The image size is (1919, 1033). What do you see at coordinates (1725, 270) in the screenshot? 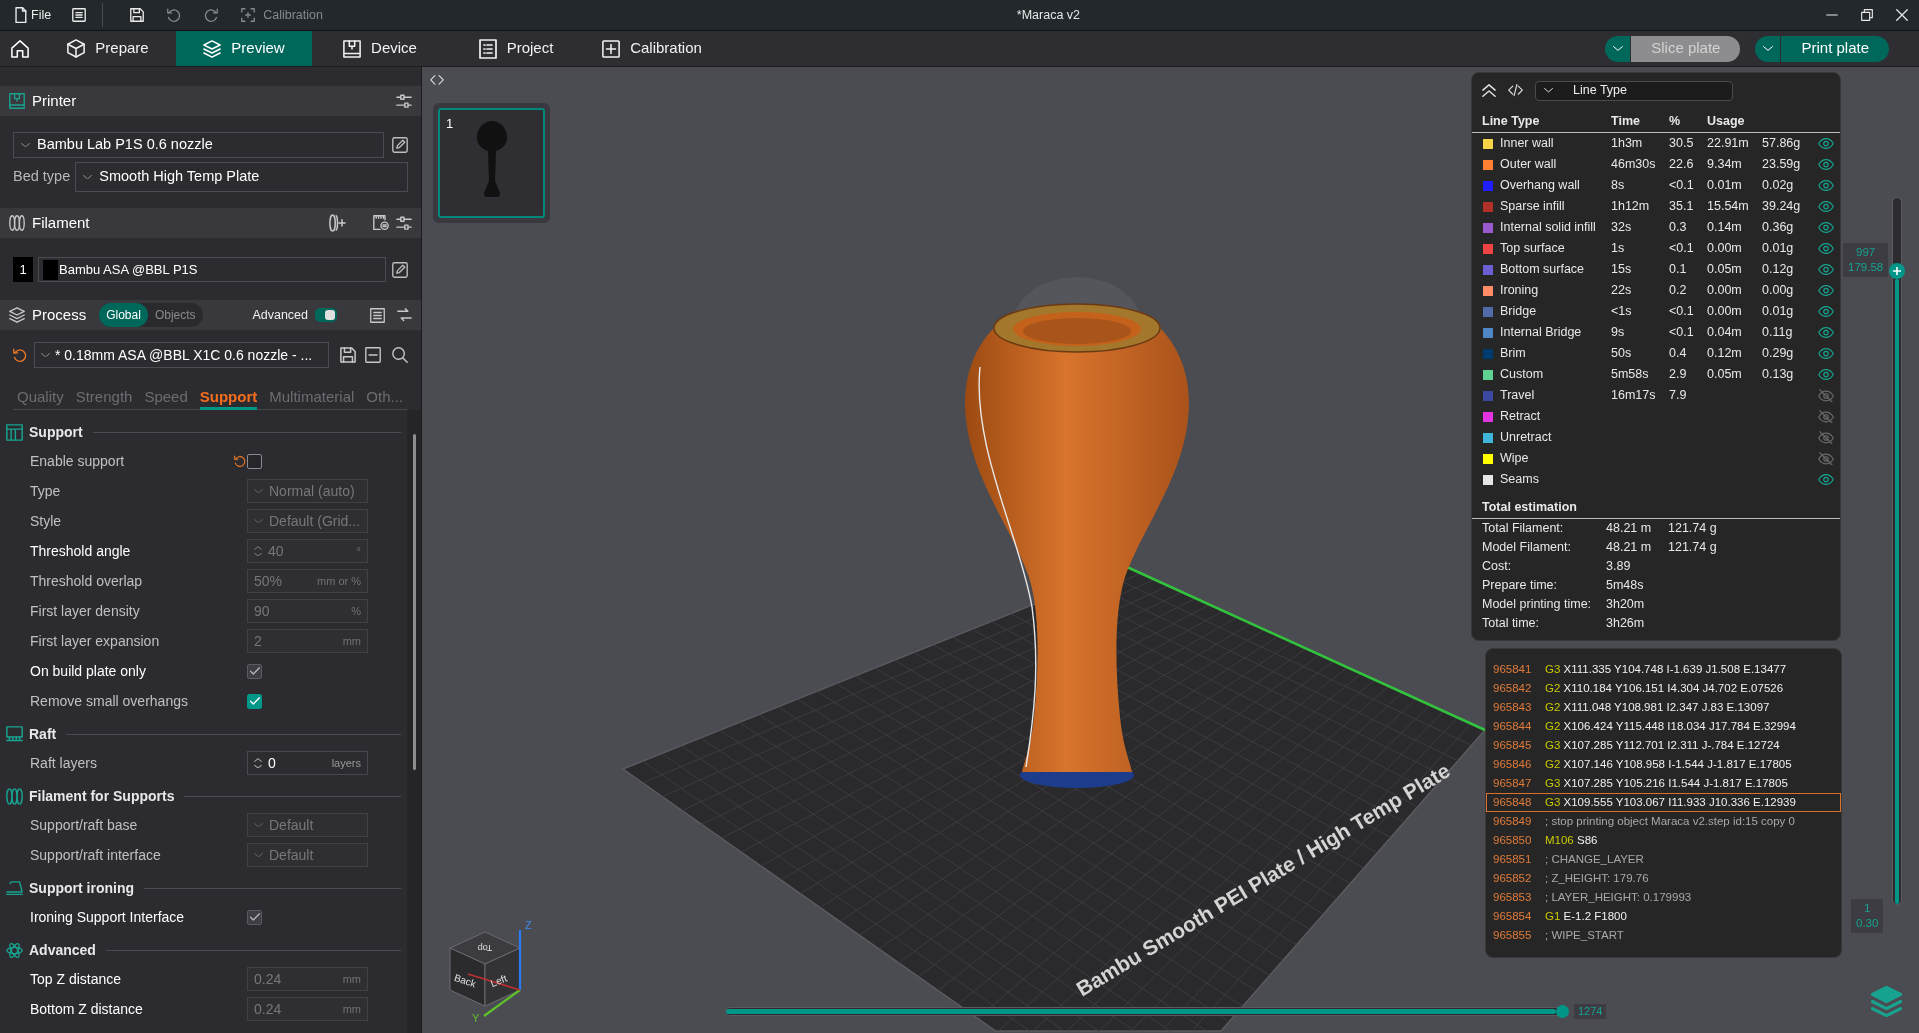
I see `legend-value: 0.05m` at bounding box center [1725, 270].